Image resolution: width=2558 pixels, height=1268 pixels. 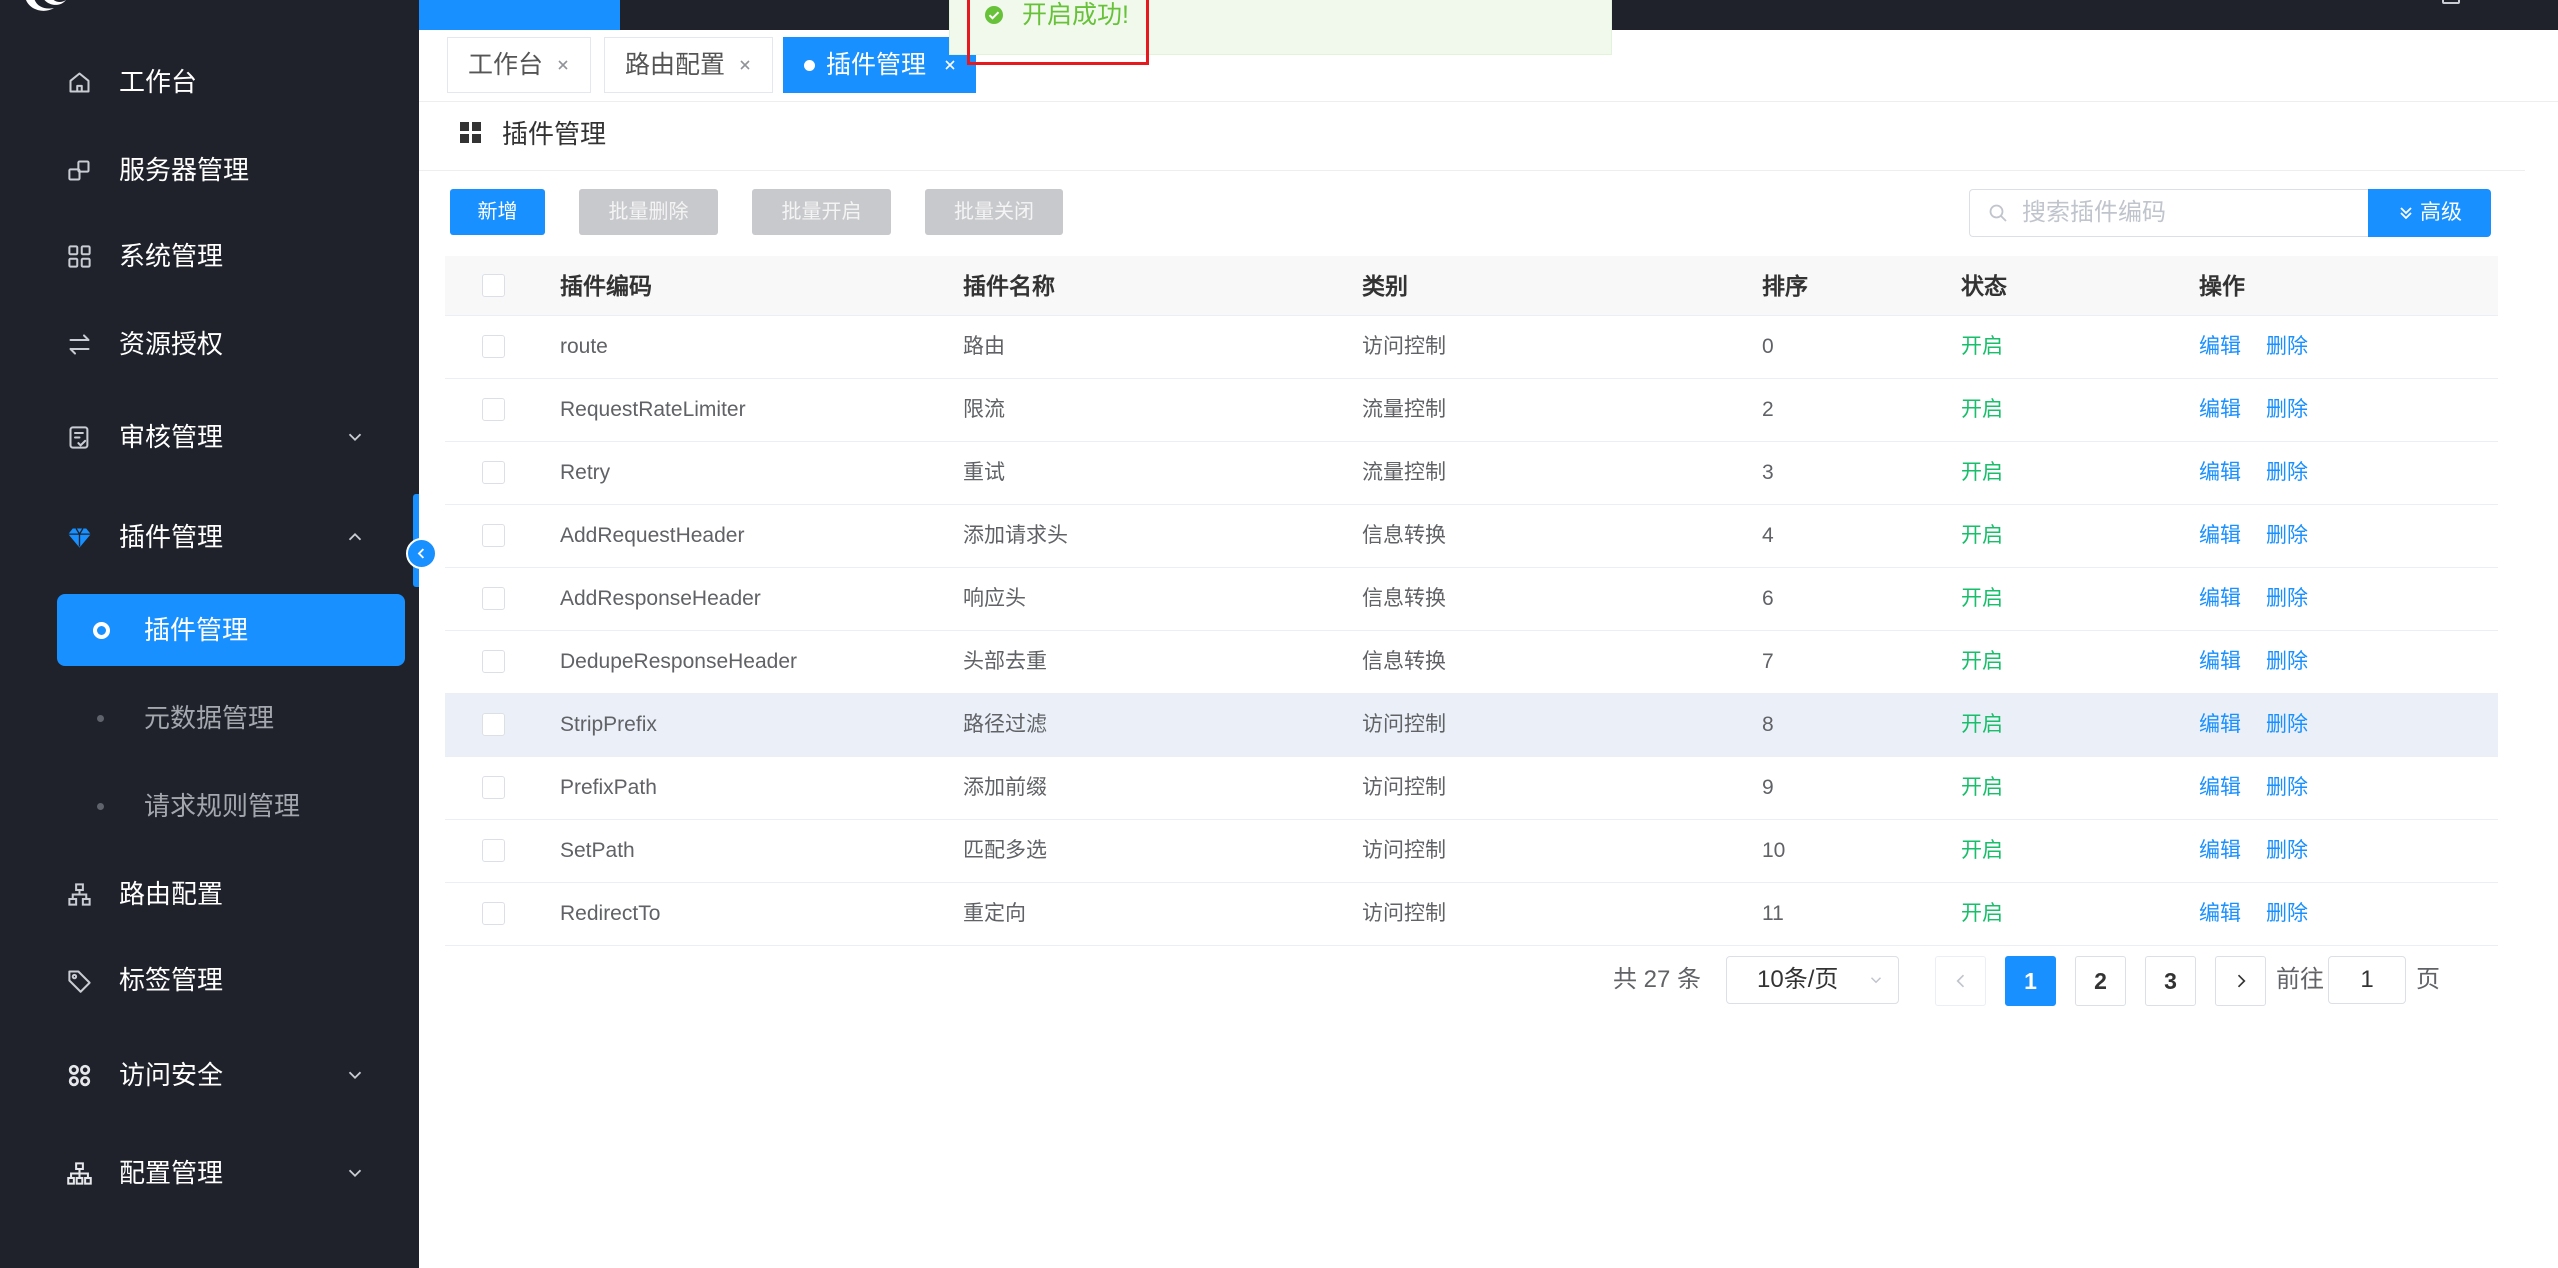 What do you see at coordinates (209, 256) in the screenshot?
I see `sidebar-item-system: 系统管理` at bounding box center [209, 256].